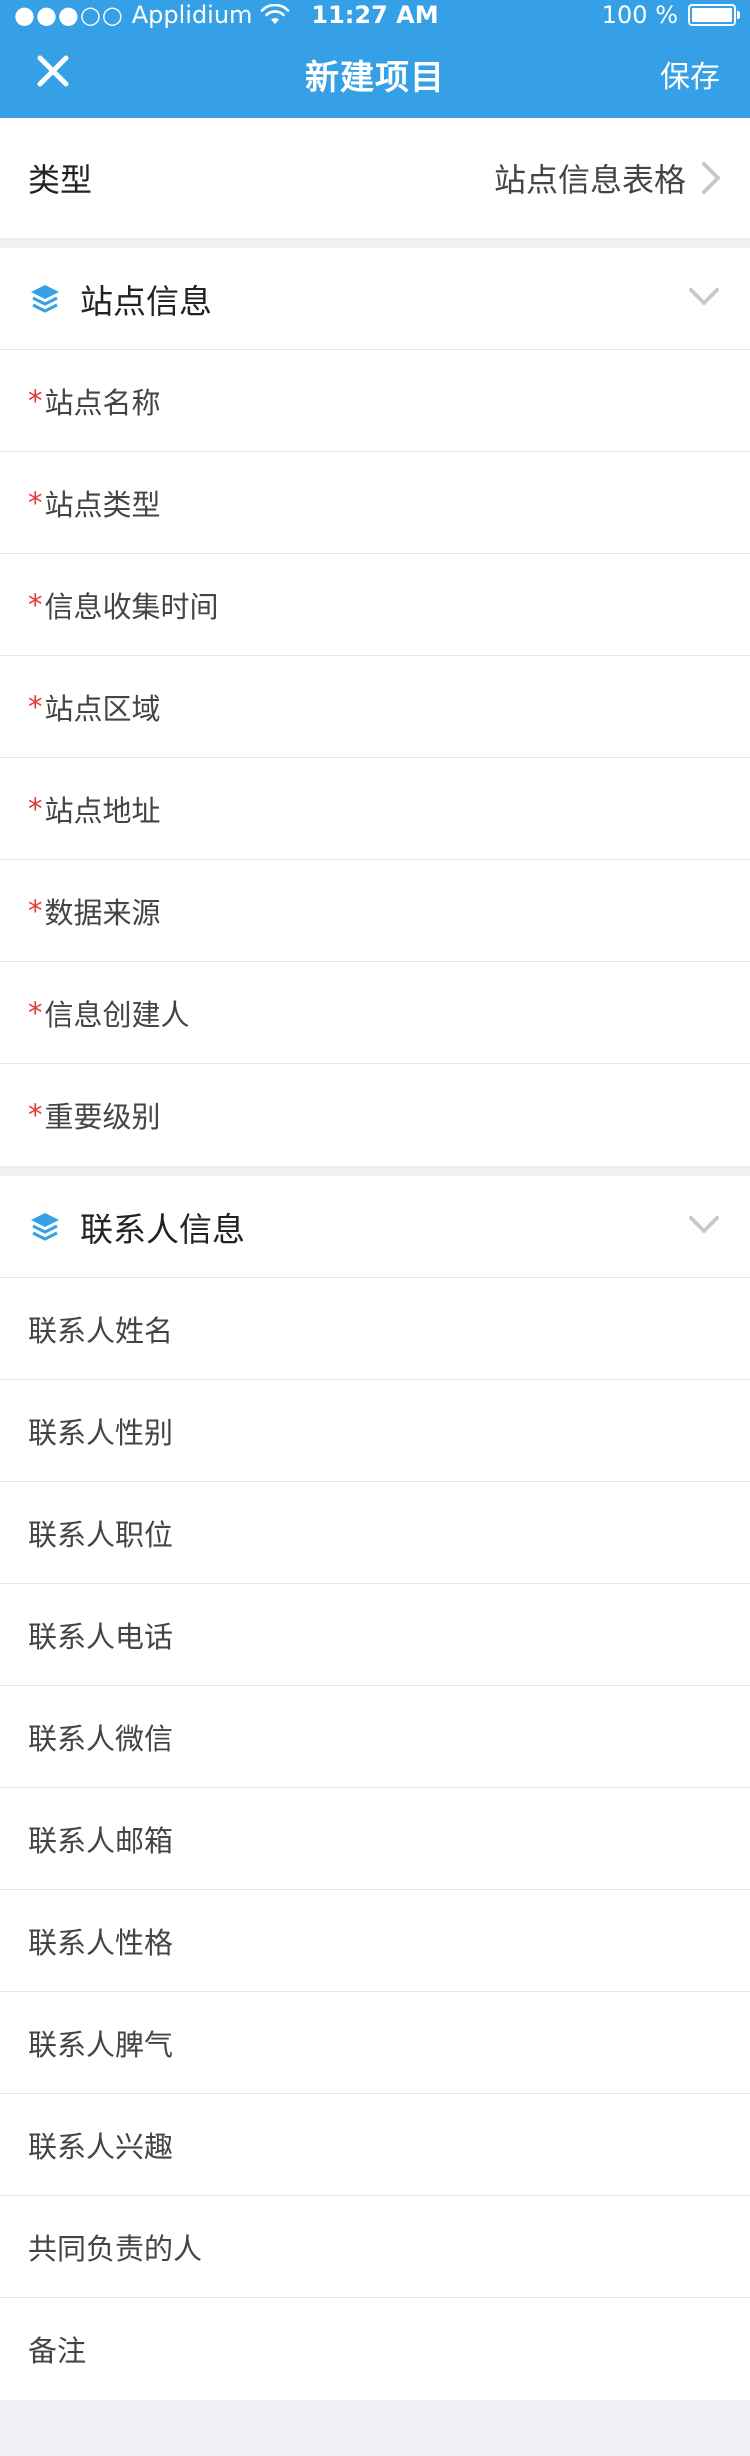 The image size is (750, 2456). What do you see at coordinates (375, 1115) in the screenshot?
I see `field-importance: * 重要级别` at bounding box center [375, 1115].